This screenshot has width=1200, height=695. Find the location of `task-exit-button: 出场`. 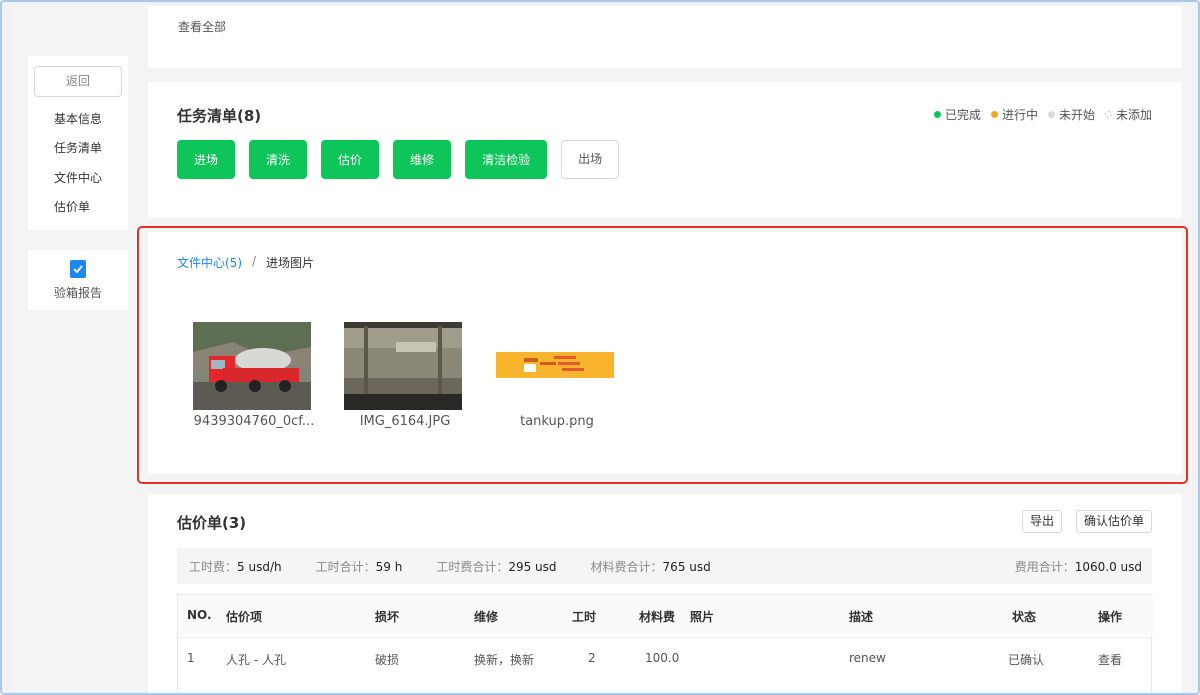

task-exit-button: 出场 is located at coordinates (590, 159).